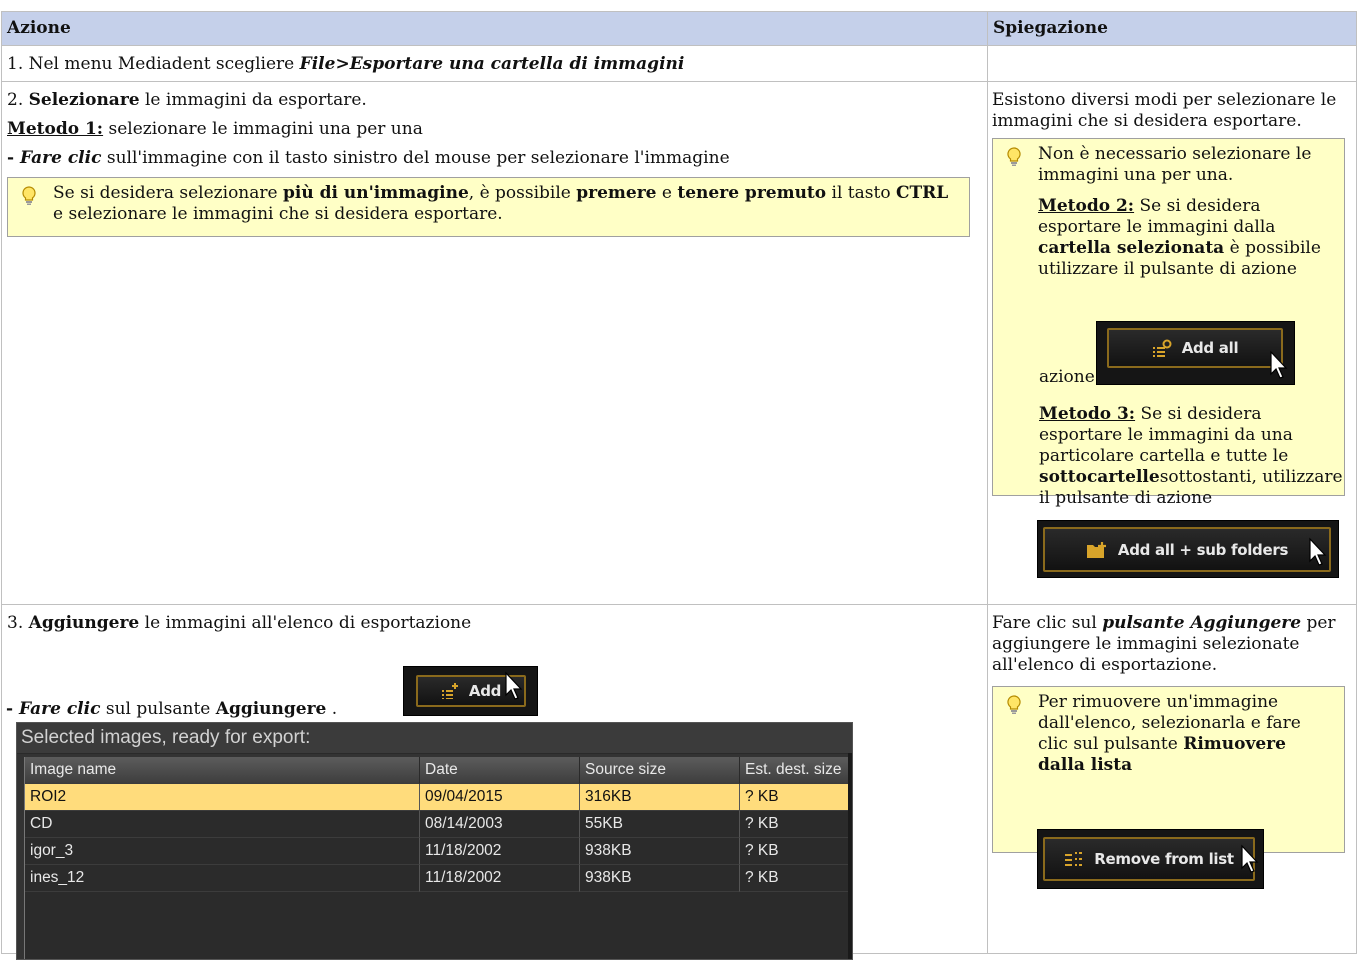  Describe the element at coordinates (1210, 348) in the screenshot. I see `add-all-label: Add all` at that location.